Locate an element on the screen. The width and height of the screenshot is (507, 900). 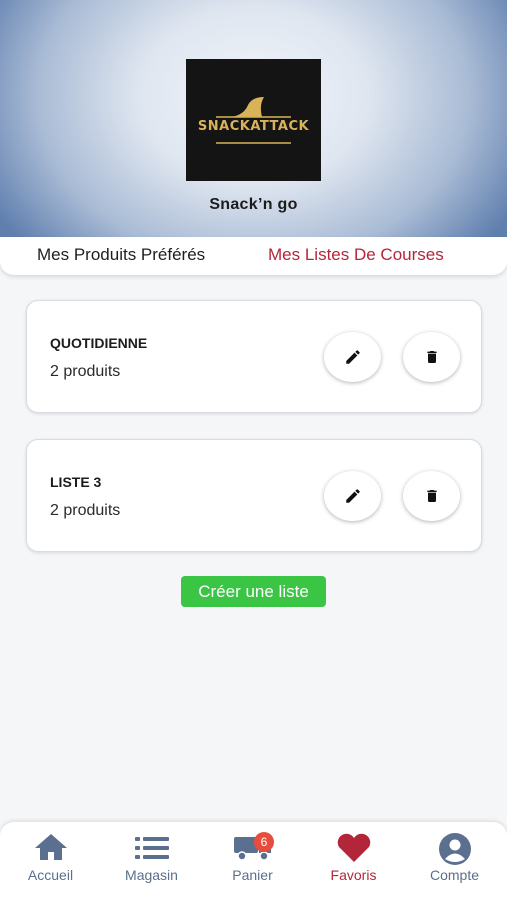
nav-item-magasin: Magasin is located at coordinates (151, 861).